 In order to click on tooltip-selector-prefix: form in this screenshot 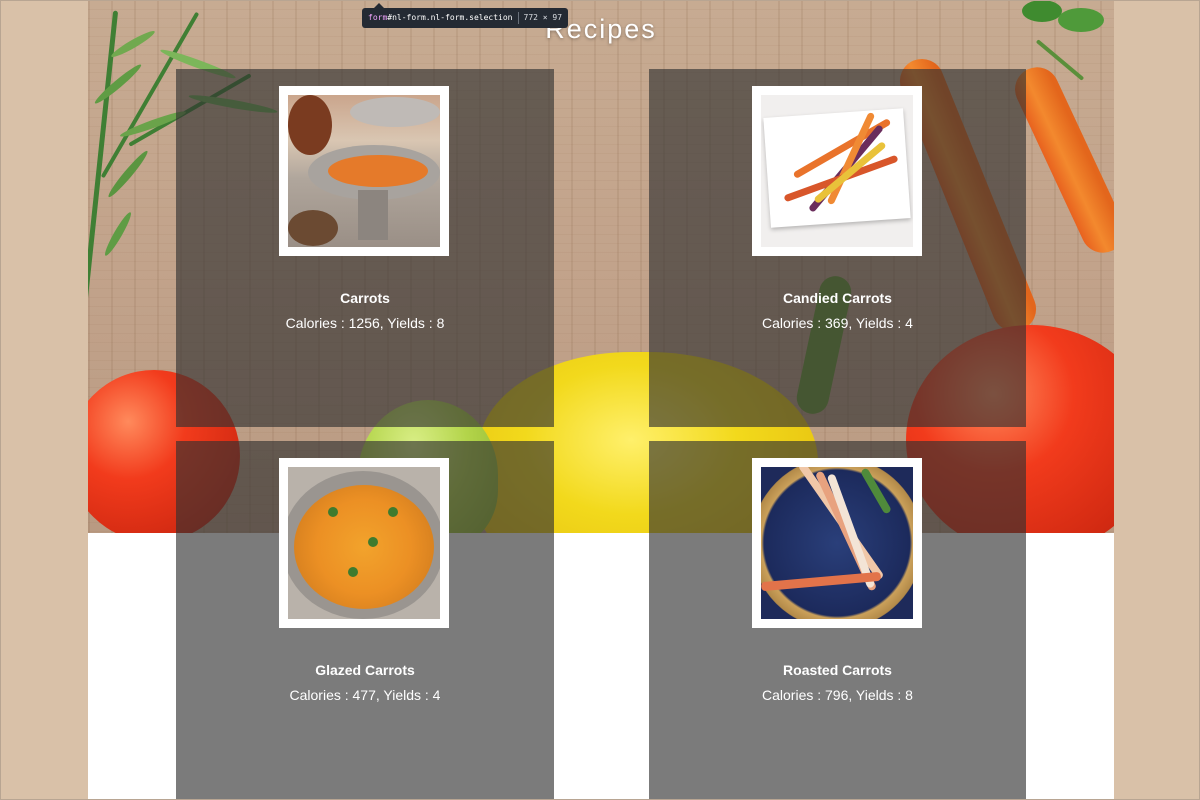, I will do `click(378, 17)`.